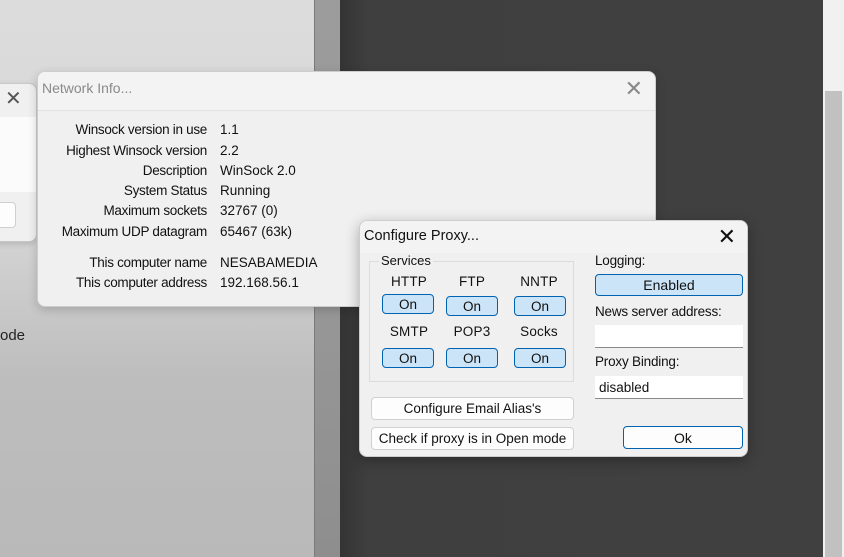 The width and height of the screenshot is (844, 557). I want to click on logging-toggle-button: Enabled, so click(669, 285).